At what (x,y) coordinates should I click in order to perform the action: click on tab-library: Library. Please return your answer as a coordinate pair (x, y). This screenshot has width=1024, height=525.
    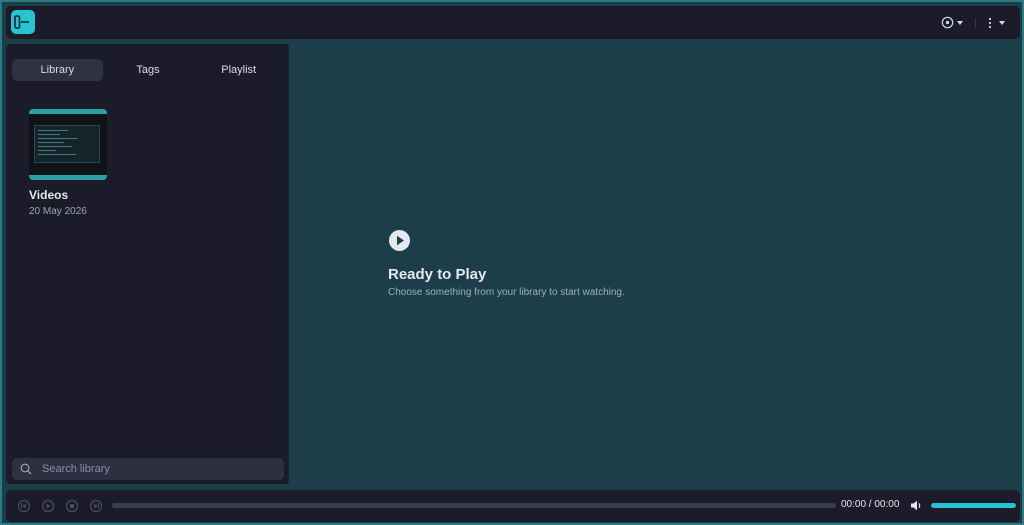
    Looking at the image, I should click on (57, 70).